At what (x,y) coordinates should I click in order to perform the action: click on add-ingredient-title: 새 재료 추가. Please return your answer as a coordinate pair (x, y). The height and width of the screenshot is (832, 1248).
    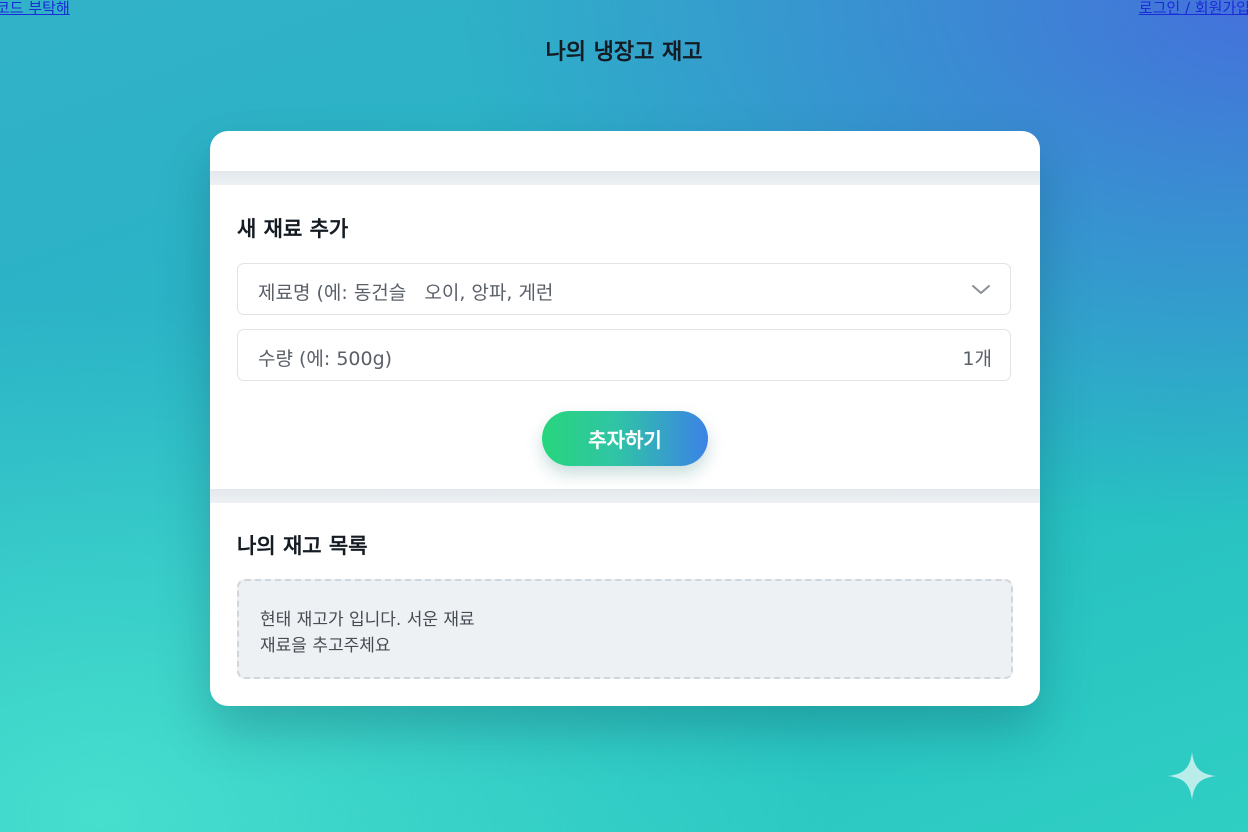
    Looking at the image, I should click on (293, 229).